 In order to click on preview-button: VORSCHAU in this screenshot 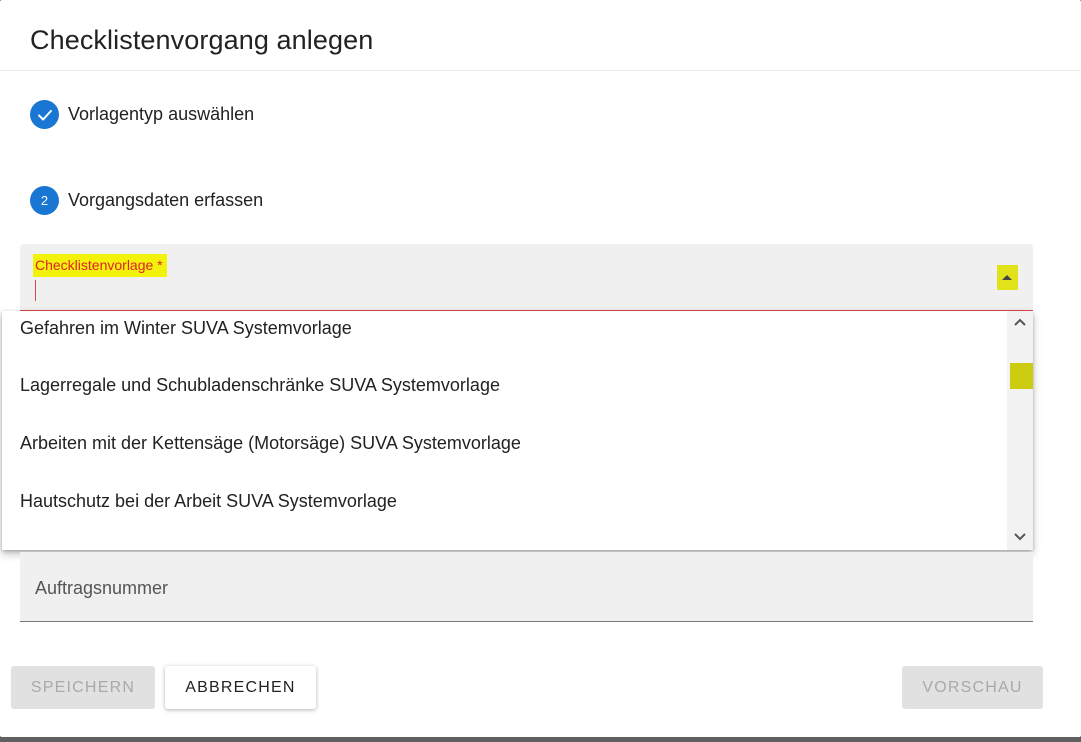, I will do `click(972, 687)`.